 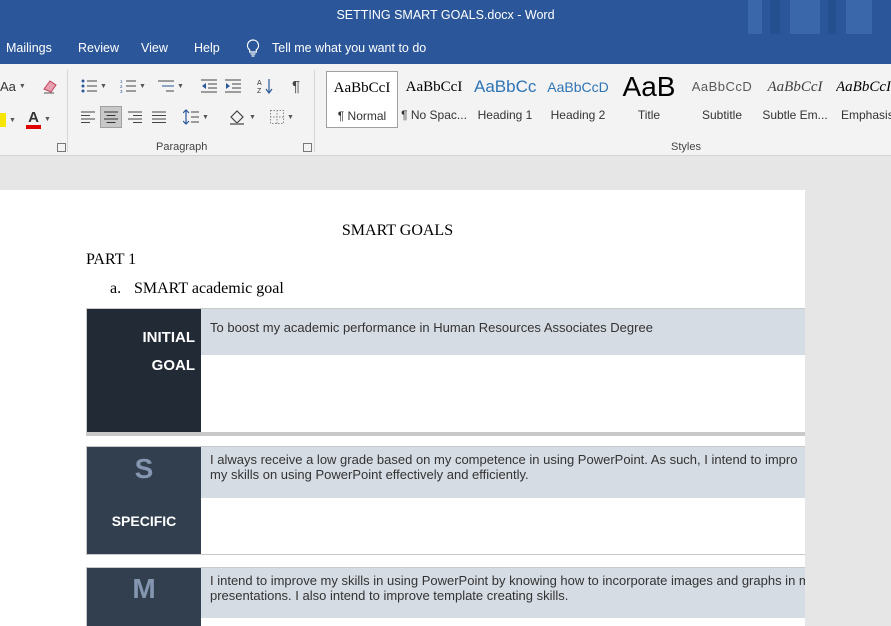 I want to click on paragraph-dialog-launcher-icon, so click(x=307, y=147).